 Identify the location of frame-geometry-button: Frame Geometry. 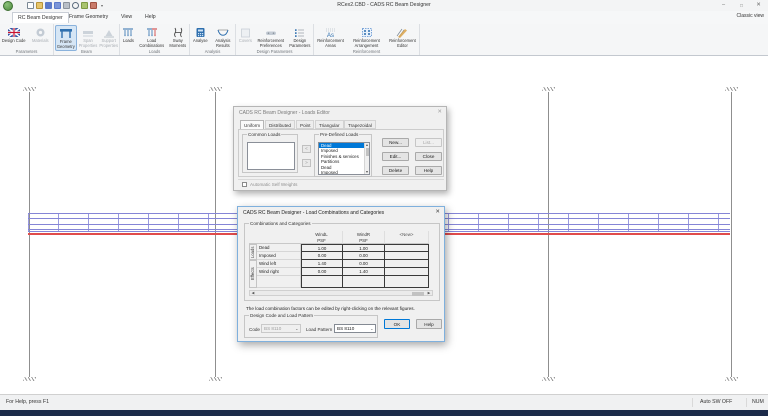
(66, 38).